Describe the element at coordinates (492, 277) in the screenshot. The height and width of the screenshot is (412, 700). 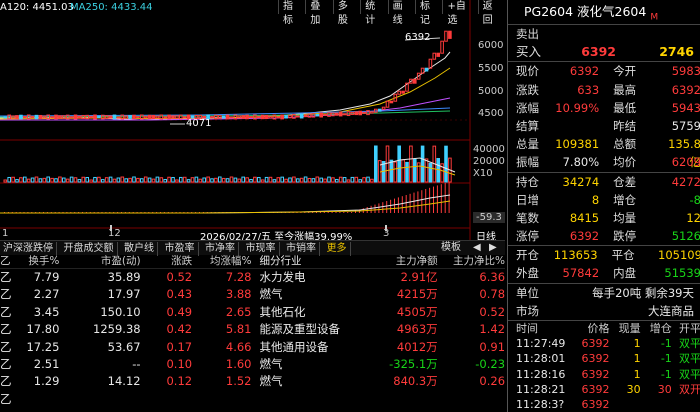
I see `cell-ratio: 6.36` at that location.